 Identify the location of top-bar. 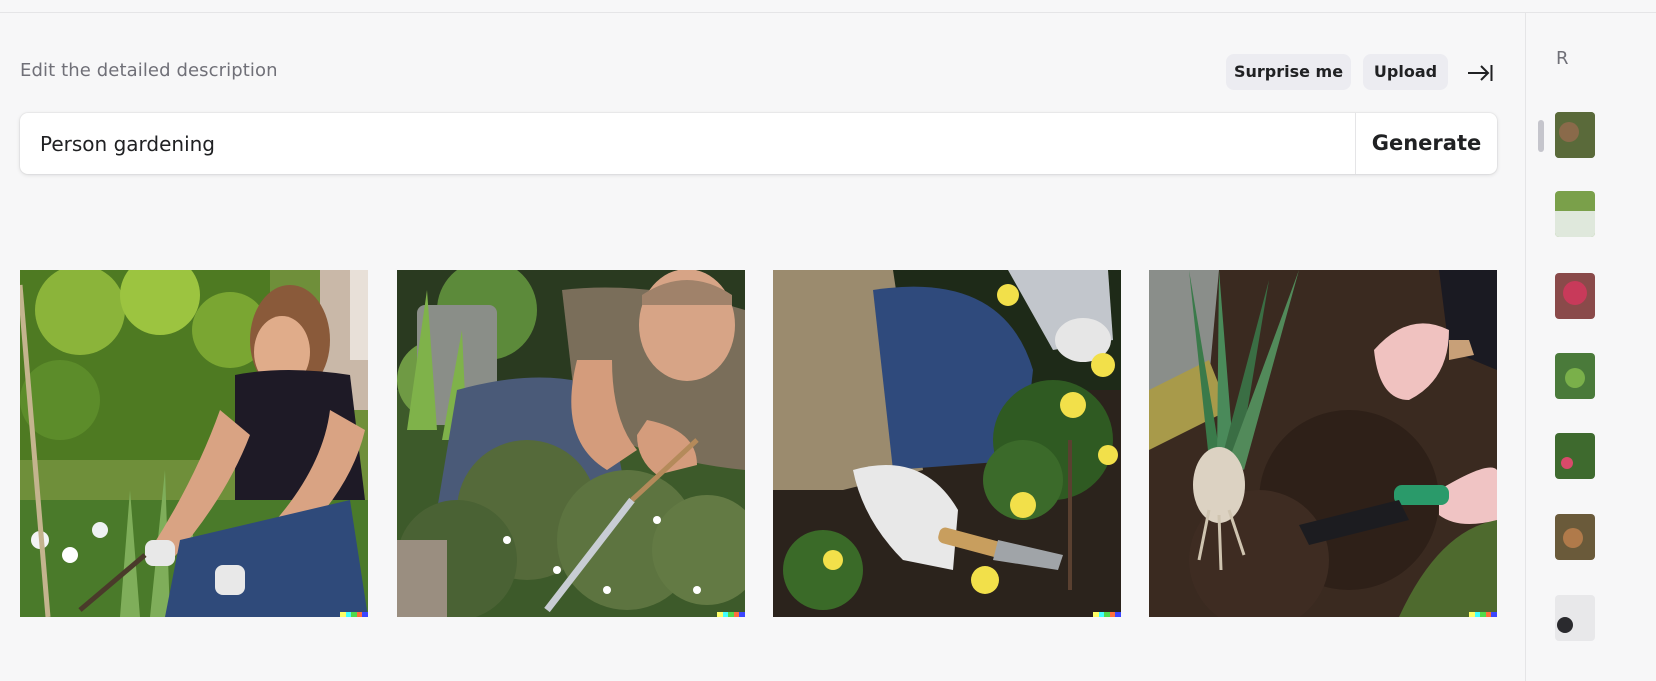
(828, 6).